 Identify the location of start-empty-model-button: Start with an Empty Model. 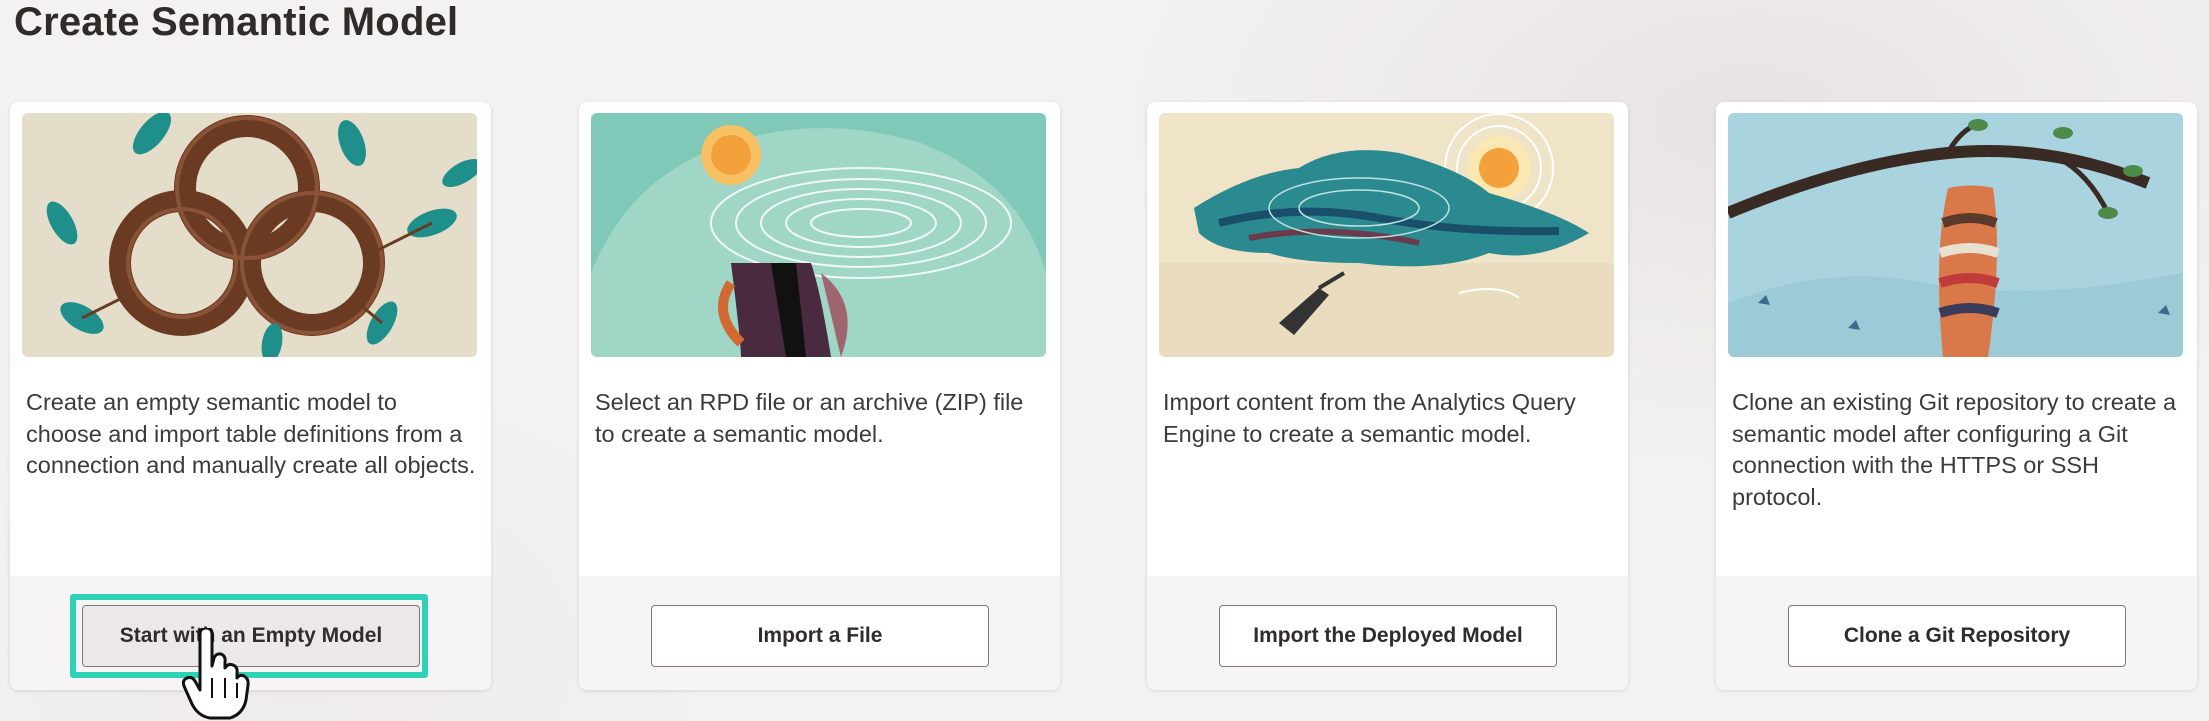
(251, 636).